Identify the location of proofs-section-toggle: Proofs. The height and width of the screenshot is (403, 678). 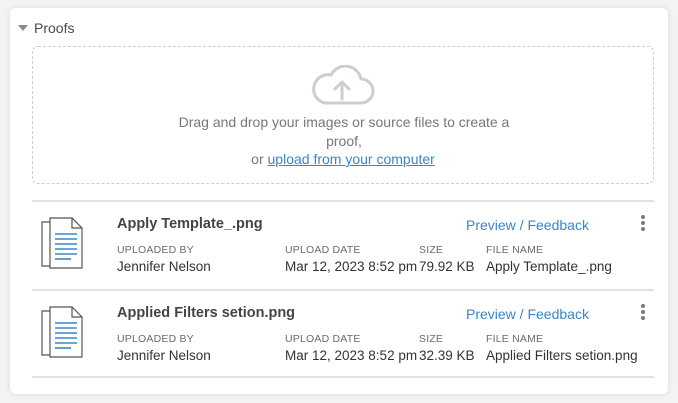
(46, 28).